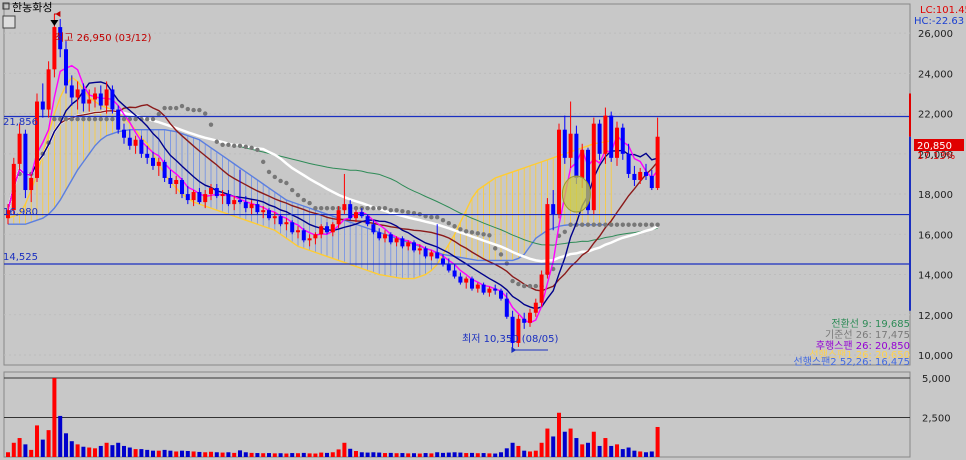 The image size is (966, 460). I want to click on grid-toggle-icon, so click(9, 22).